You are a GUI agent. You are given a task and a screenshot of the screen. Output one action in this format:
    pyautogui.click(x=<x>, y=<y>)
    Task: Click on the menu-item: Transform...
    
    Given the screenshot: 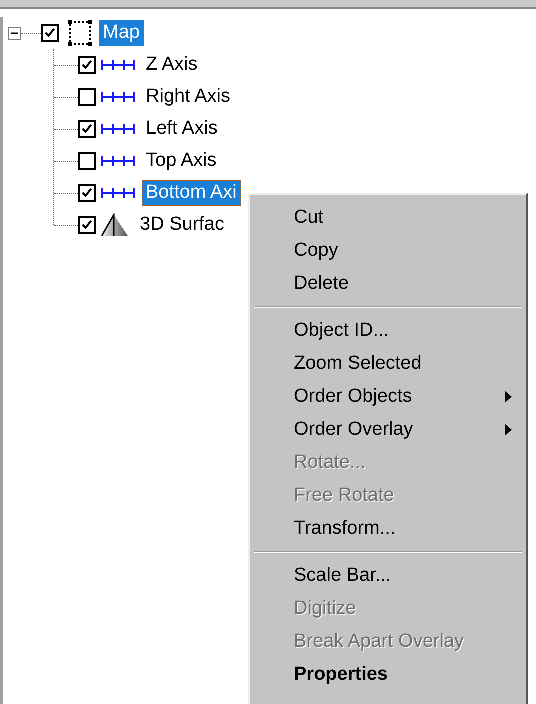 What is the action you would take?
    pyautogui.click(x=388, y=528)
    